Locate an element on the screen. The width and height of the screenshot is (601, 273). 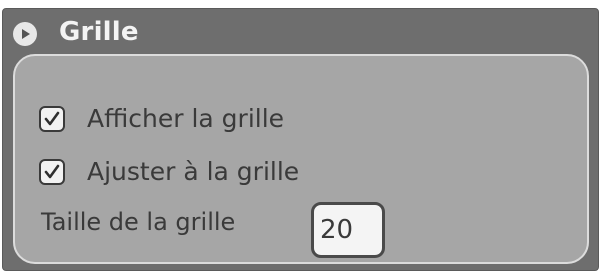
show-grid-label: Afficher la grille is located at coordinates (186, 118).